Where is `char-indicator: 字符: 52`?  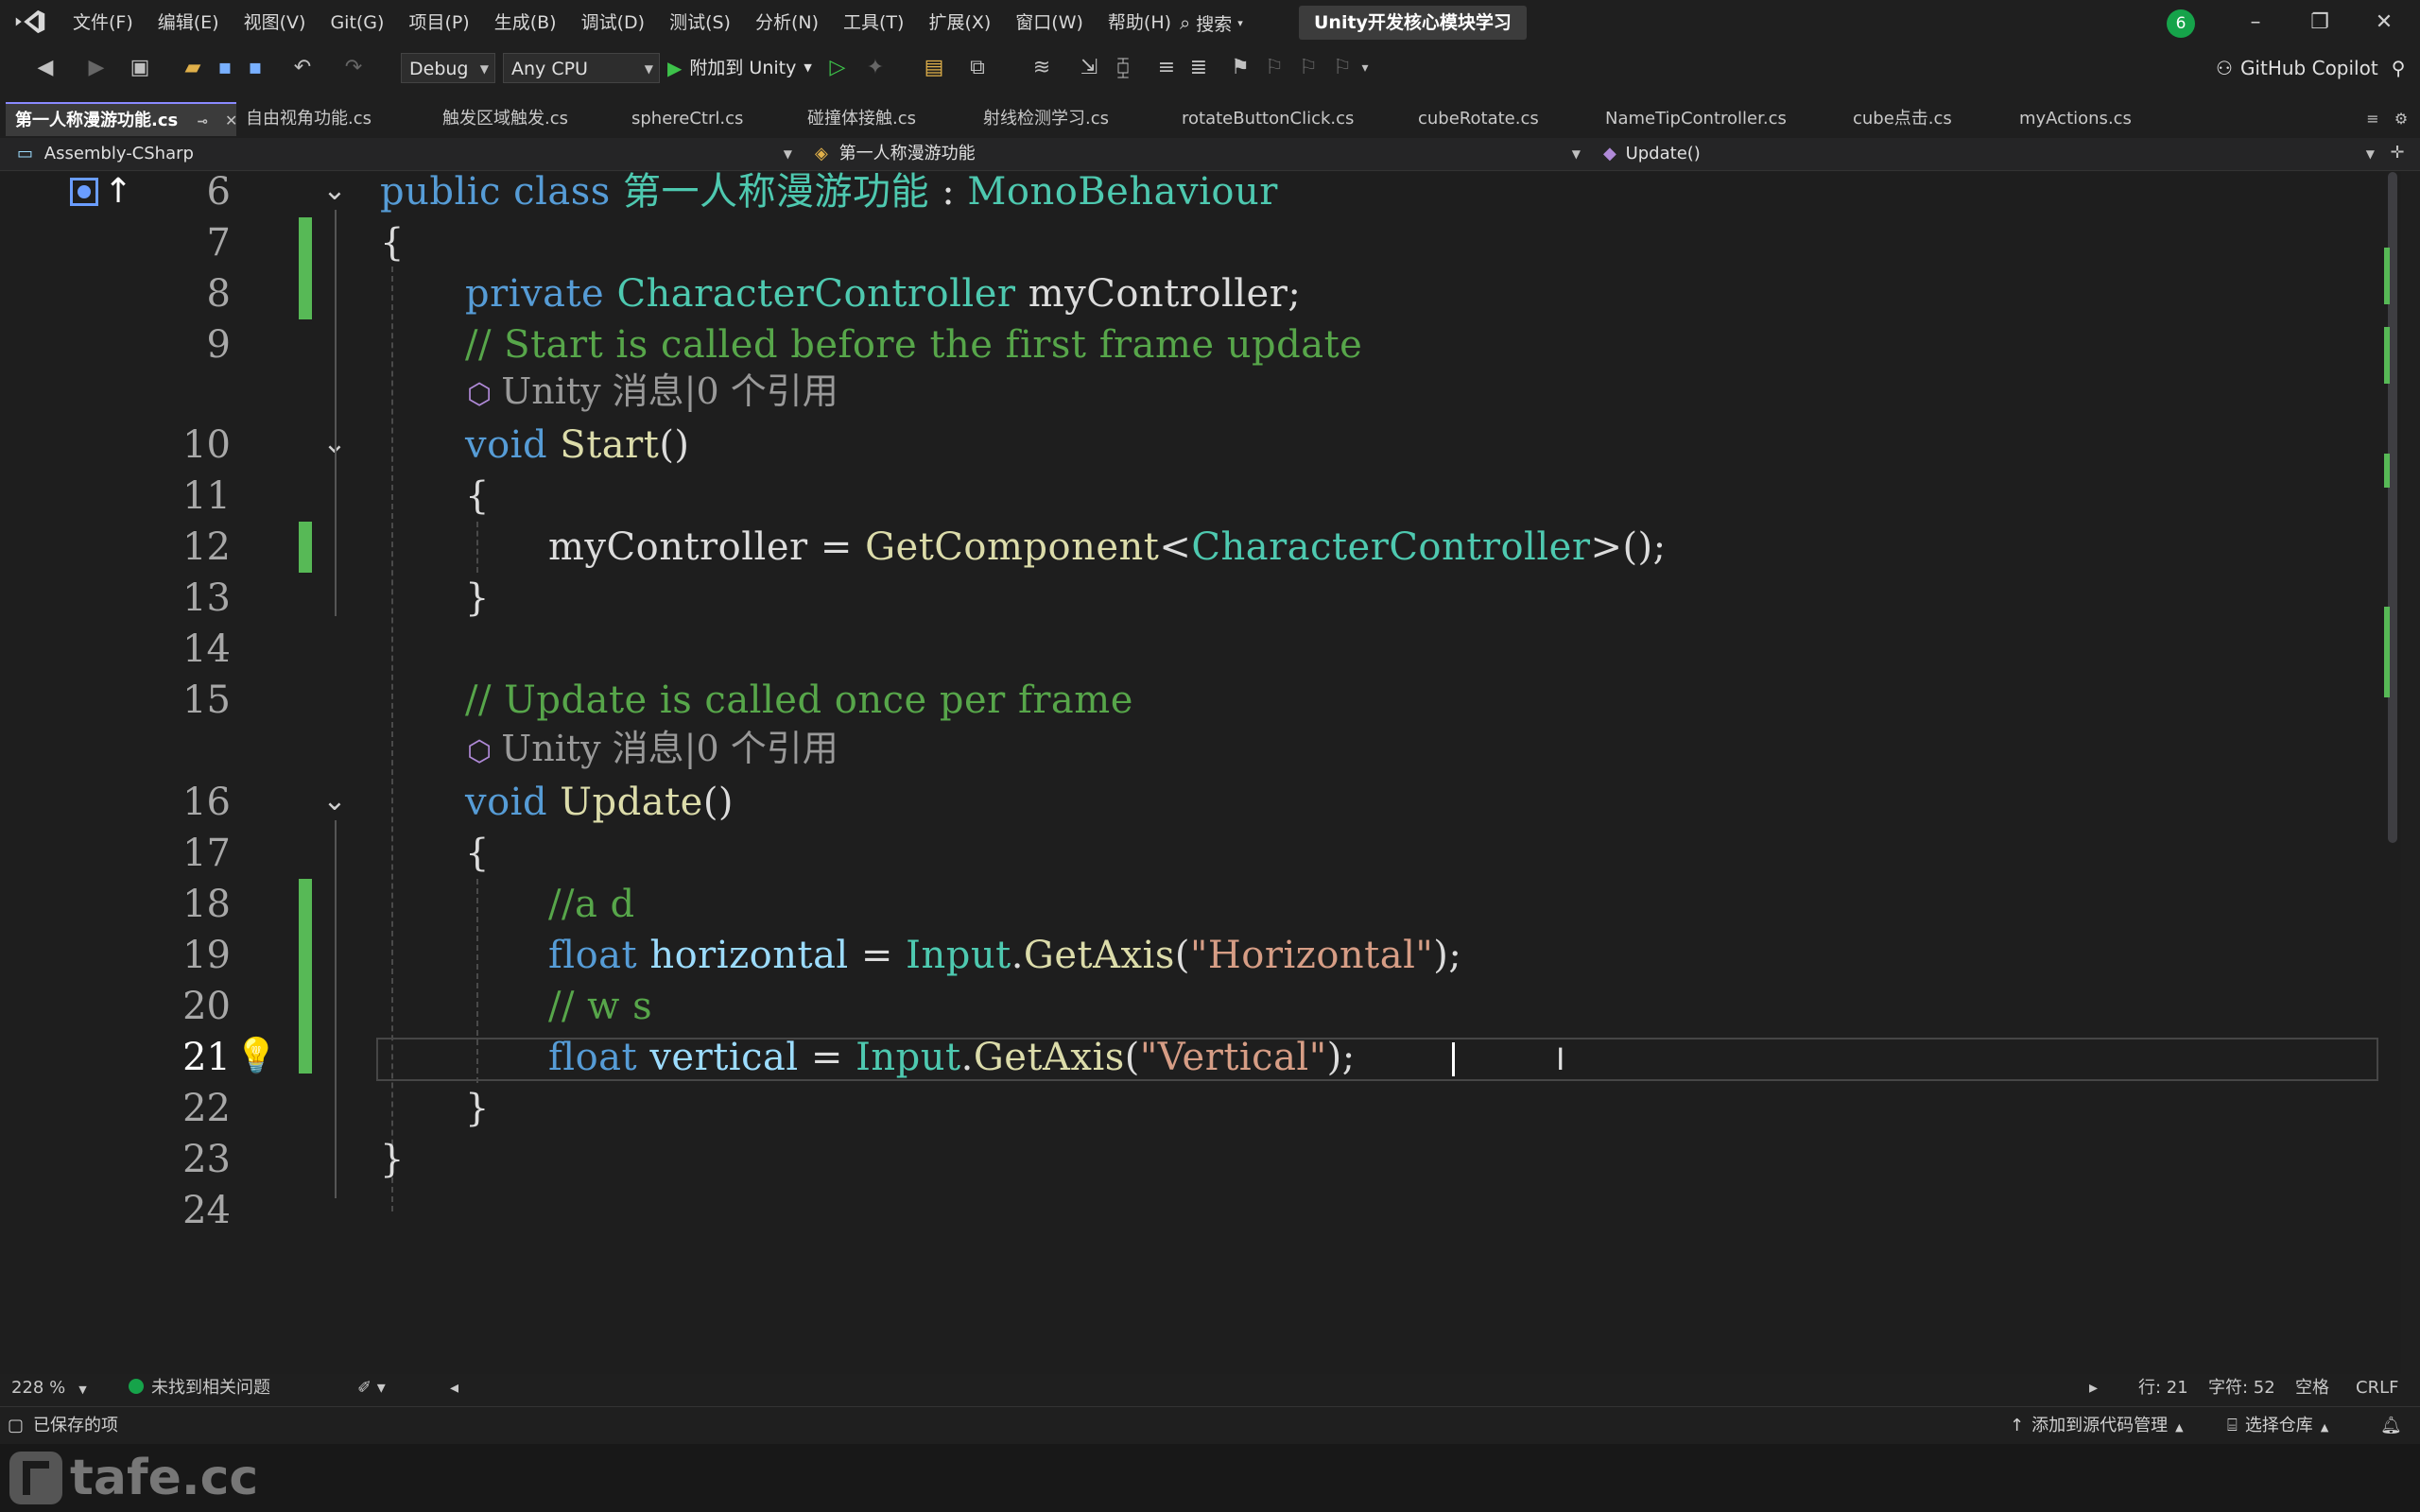 char-indicator: 字符: 52 is located at coordinates (2241, 1388).